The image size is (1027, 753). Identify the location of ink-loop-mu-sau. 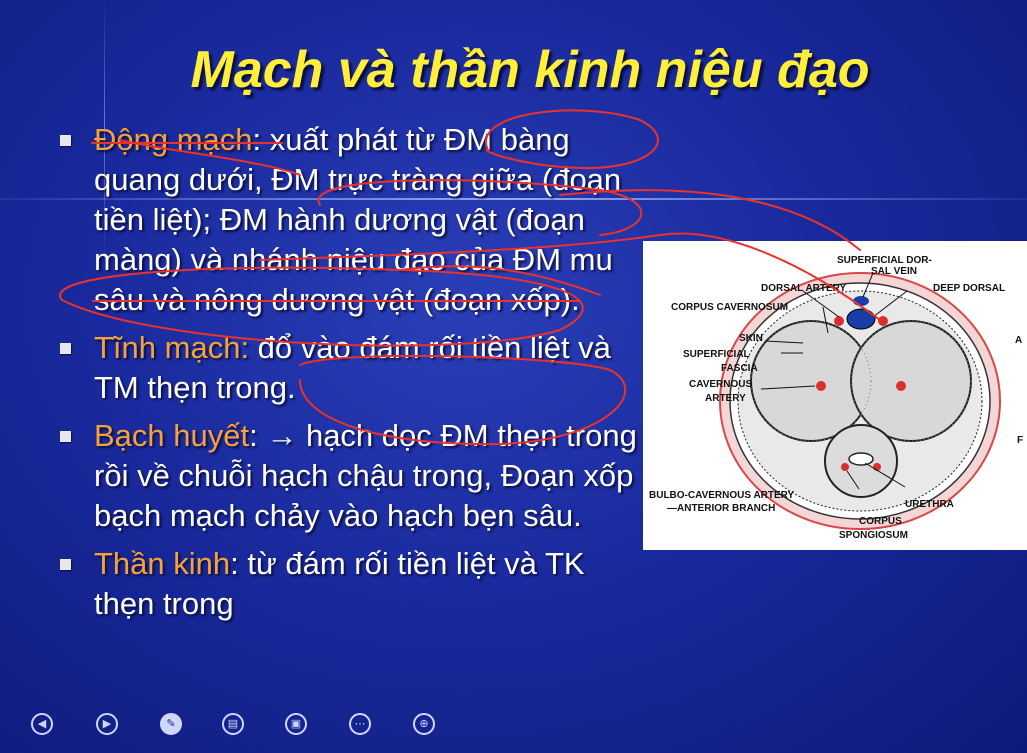
(321, 306).